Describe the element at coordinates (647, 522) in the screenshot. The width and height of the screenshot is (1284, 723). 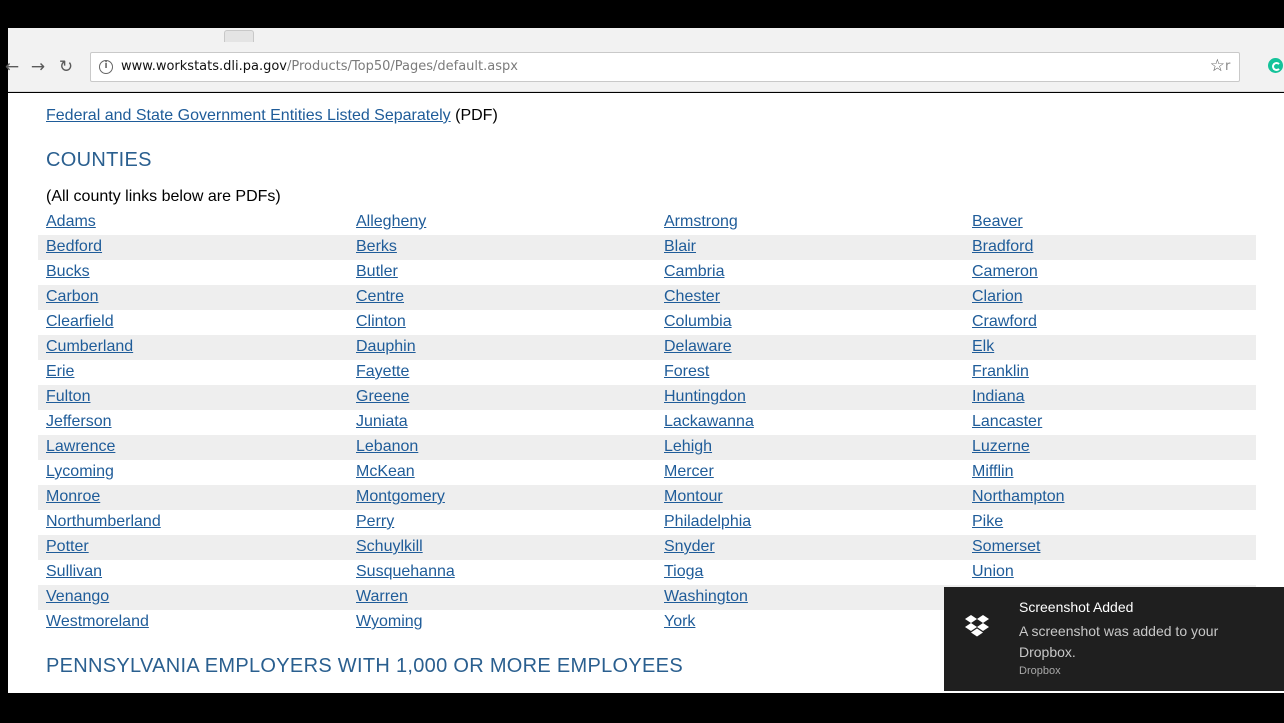
I see `county-row: Northumberland Perry Philadelphia Pike` at that location.